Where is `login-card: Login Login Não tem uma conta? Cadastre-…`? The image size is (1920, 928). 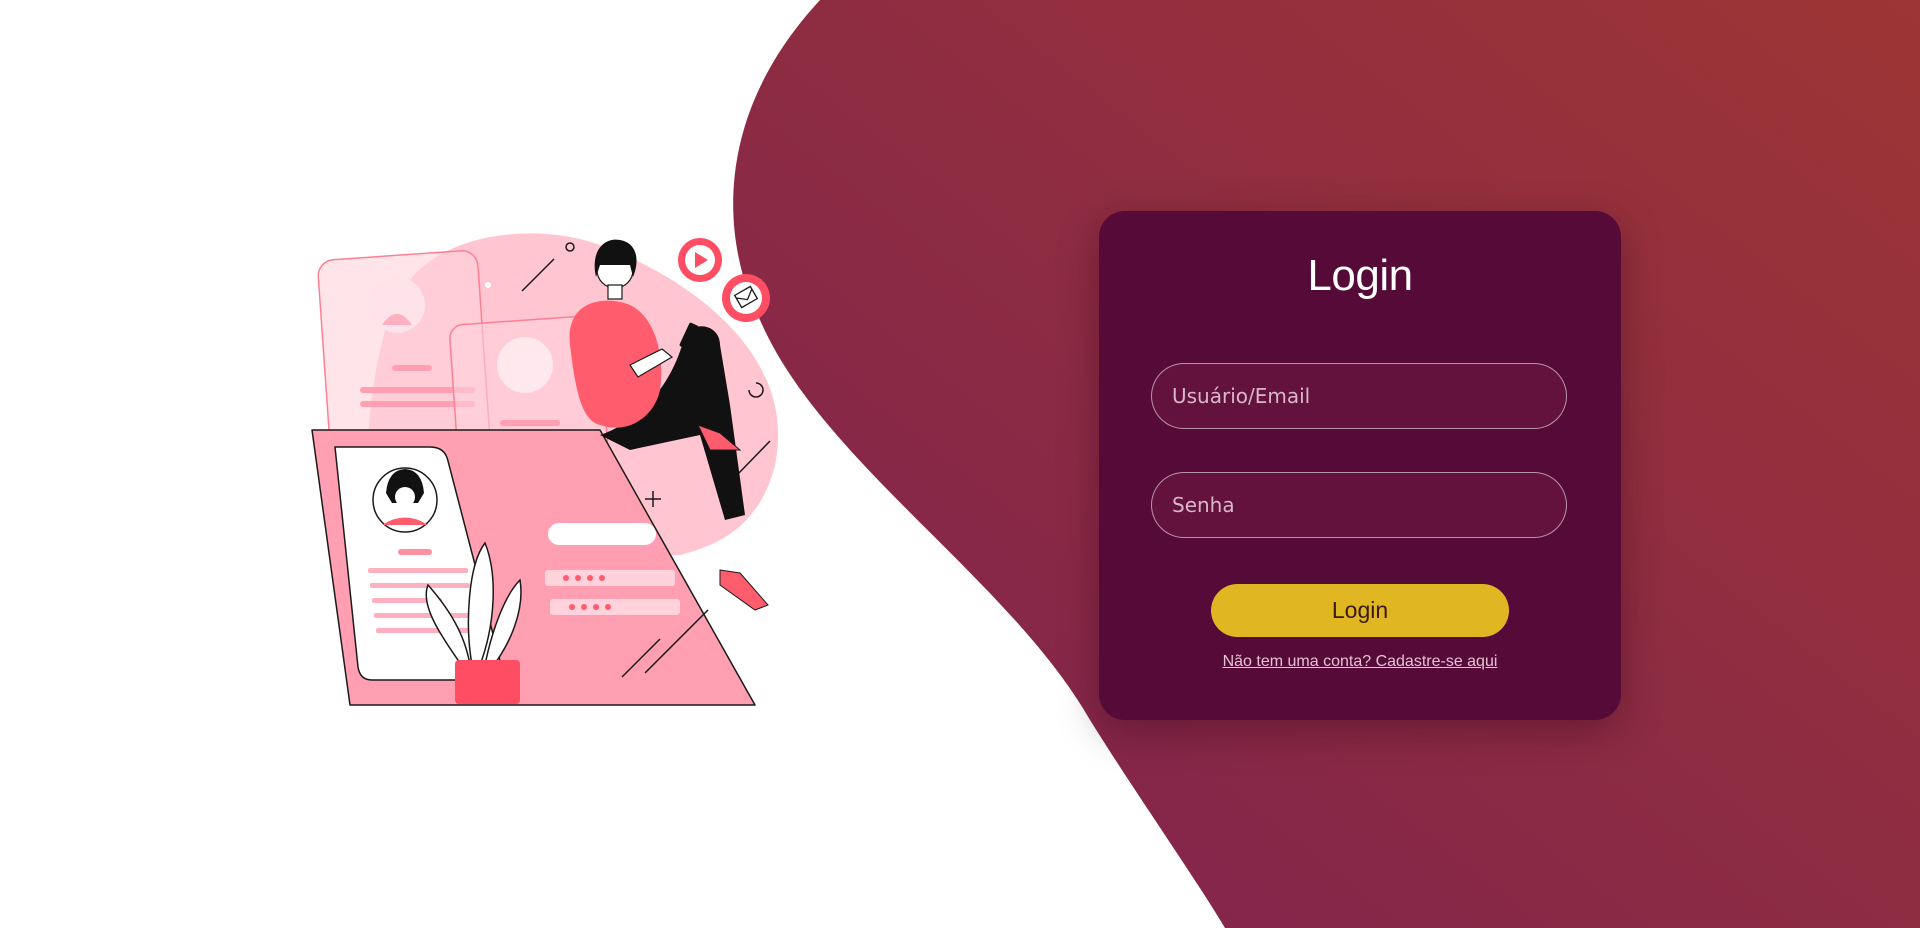 login-card: Login Login Não tem uma conta? Cadastre-… is located at coordinates (1360, 465).